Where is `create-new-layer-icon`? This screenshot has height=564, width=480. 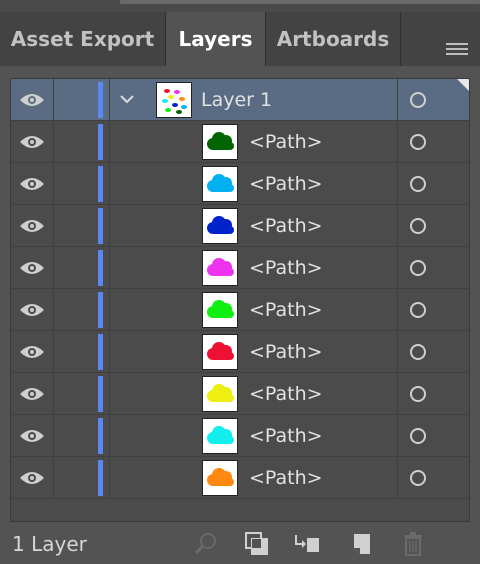 create-new-layer-icon is located at coordinates (362, 544).